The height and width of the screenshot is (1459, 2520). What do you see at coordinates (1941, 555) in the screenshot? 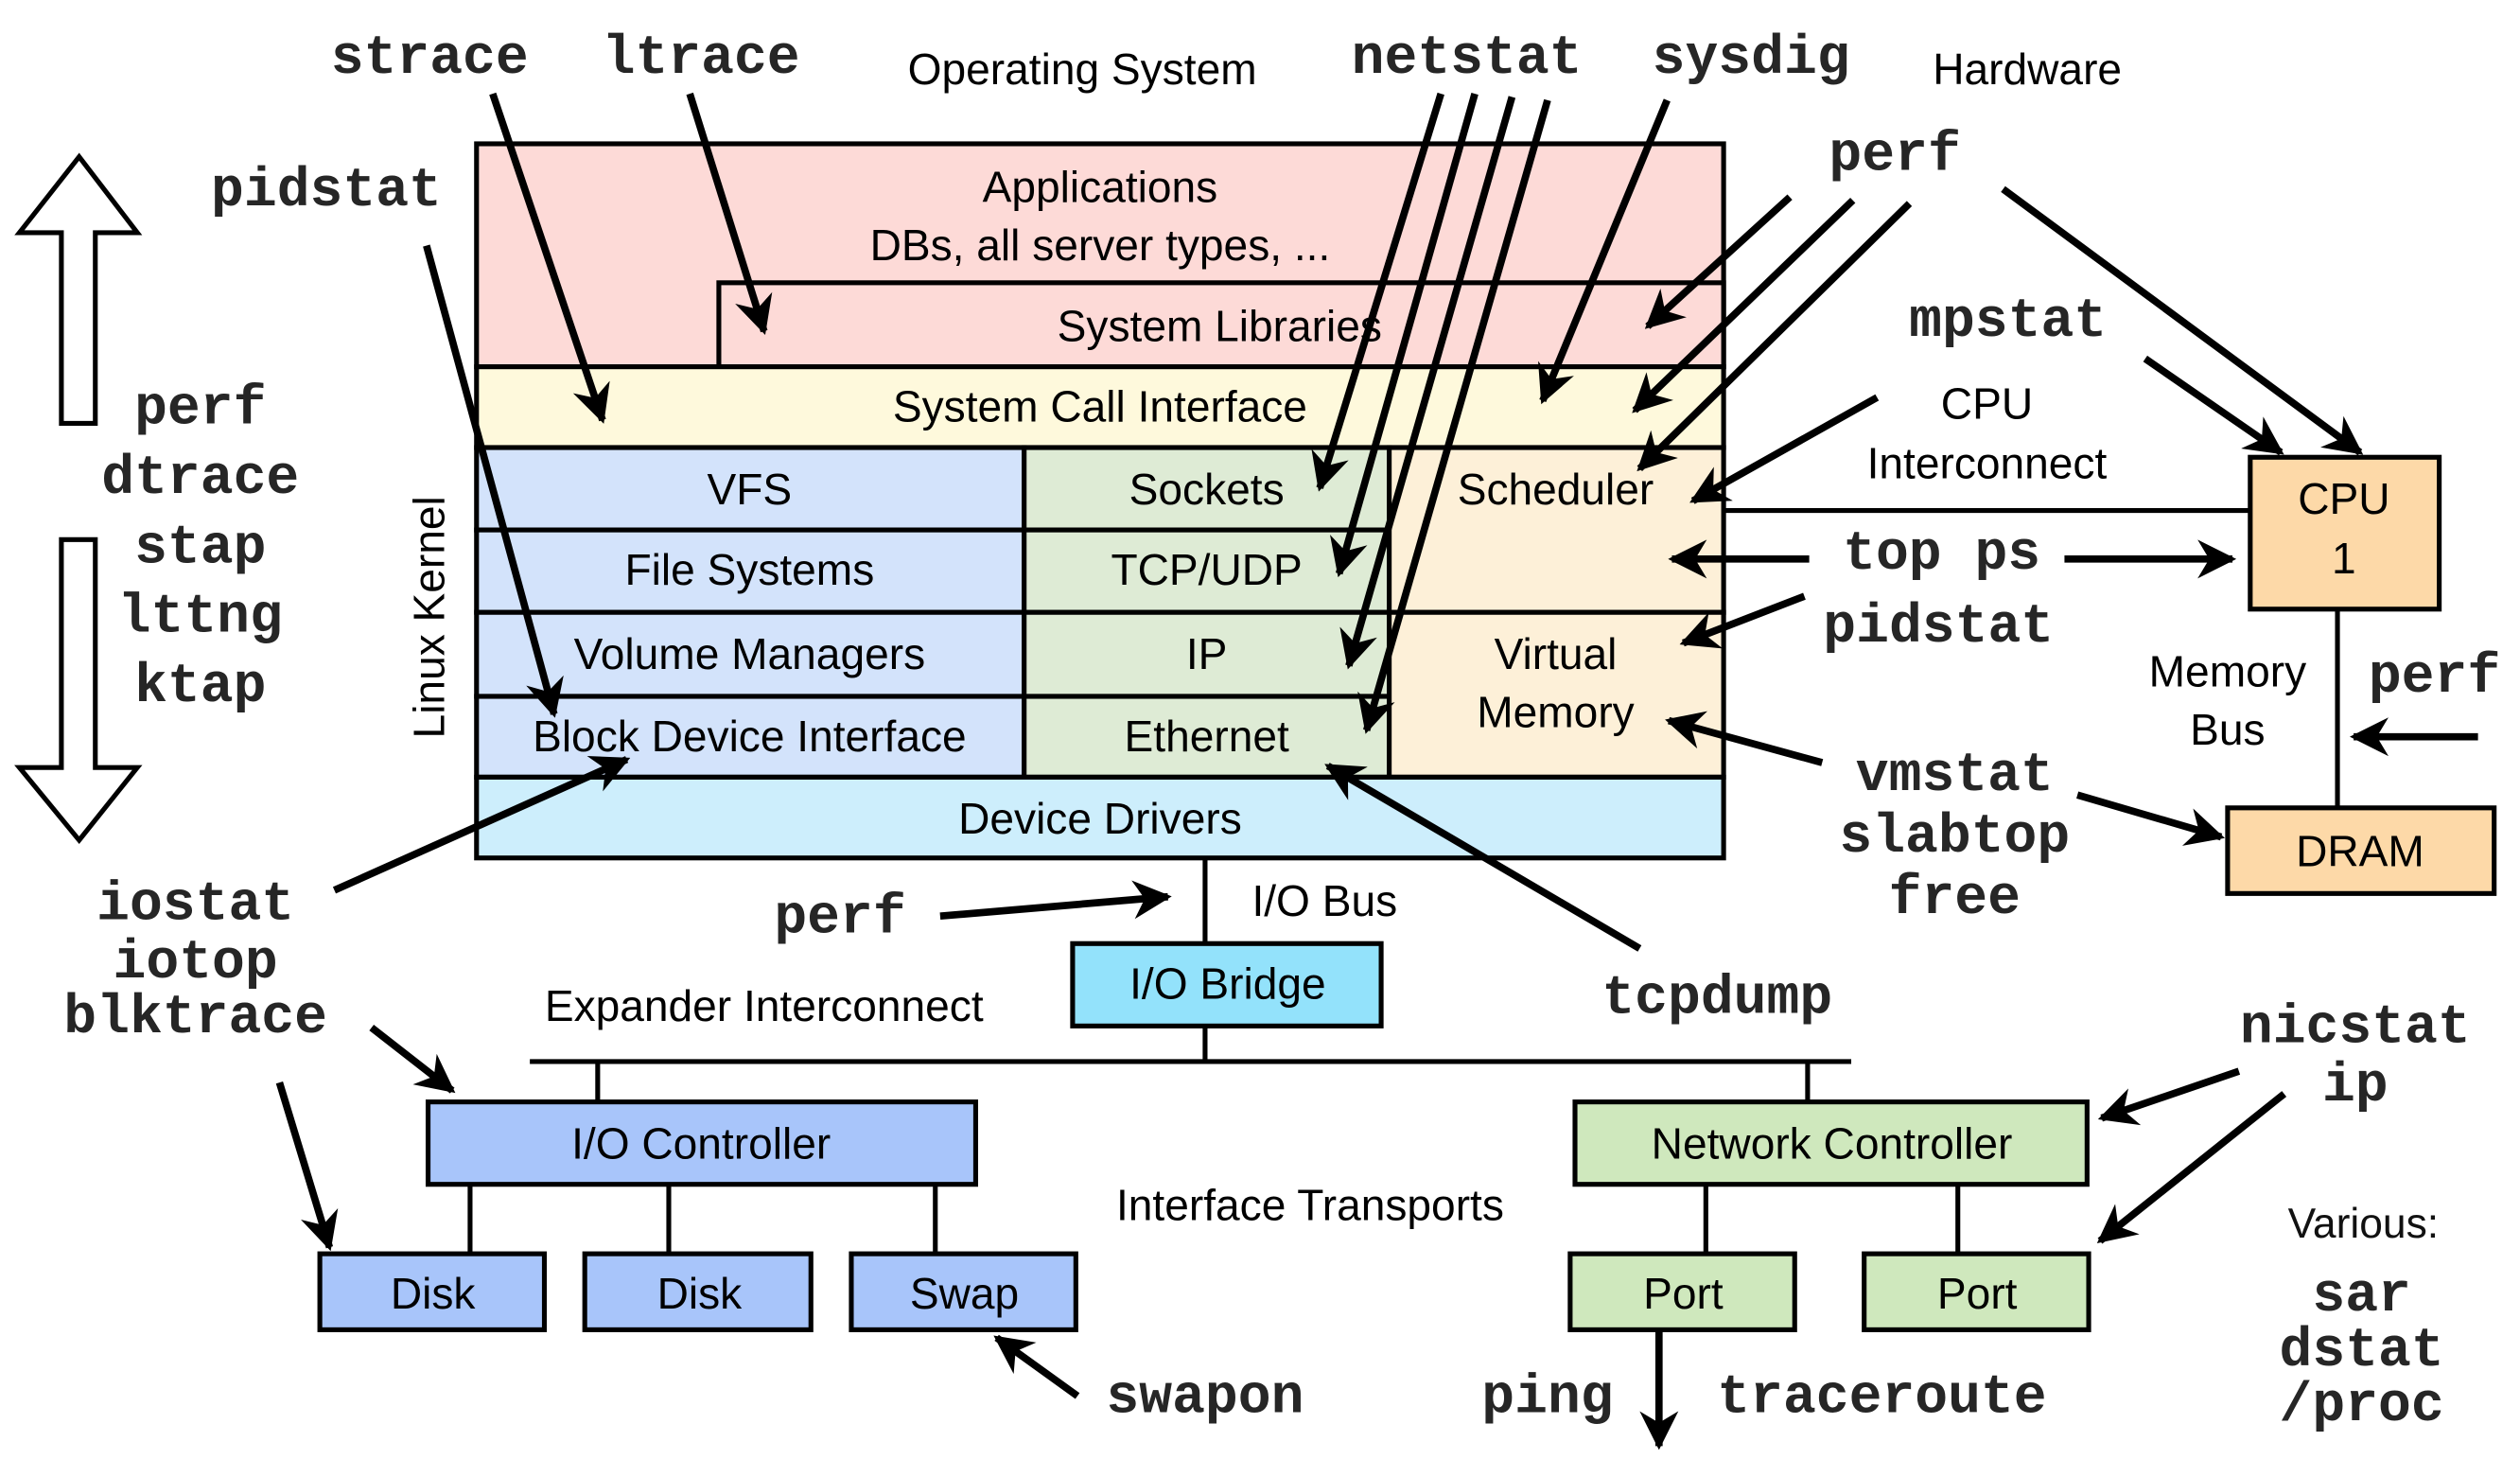
I see `tool-top-ps: top ps` at bounding box center [1941, 555].